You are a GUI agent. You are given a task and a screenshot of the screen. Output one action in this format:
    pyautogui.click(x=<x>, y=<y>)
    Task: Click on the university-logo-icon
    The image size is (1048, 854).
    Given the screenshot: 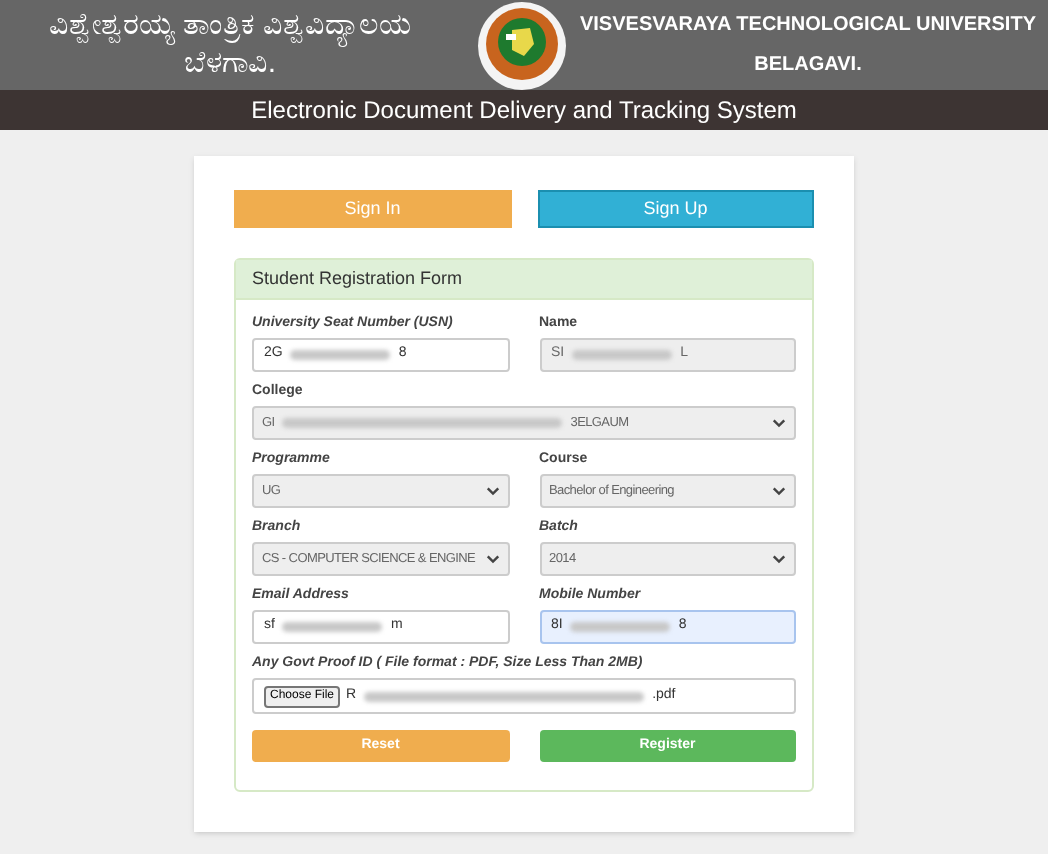 What is the action you would take?
    pyautogui.click(x=522, y=45)
    